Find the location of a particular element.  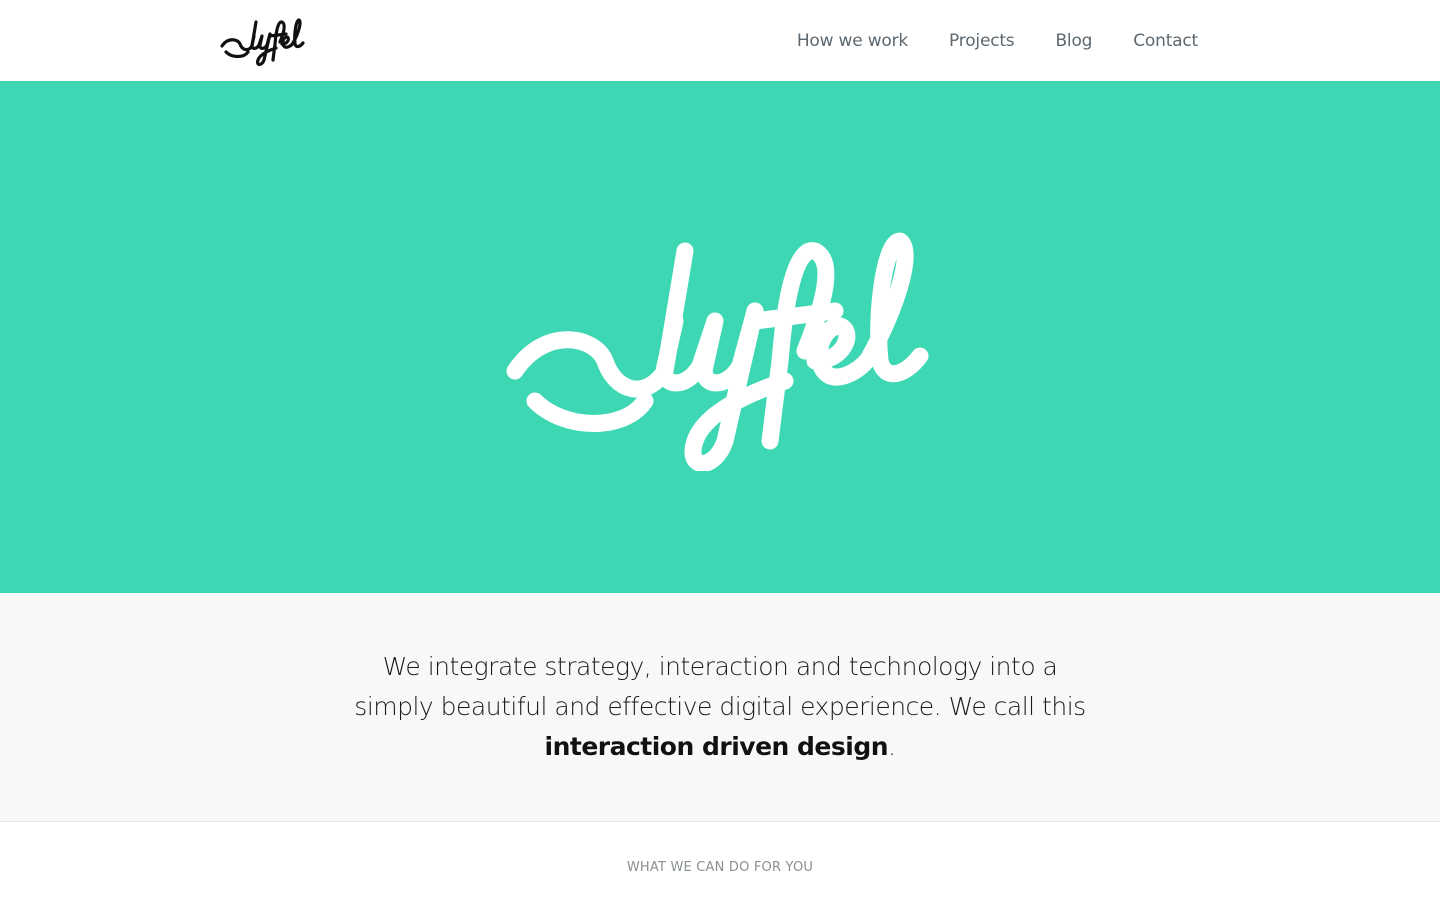

luyfel-logo is located at coordinates (263, 40).